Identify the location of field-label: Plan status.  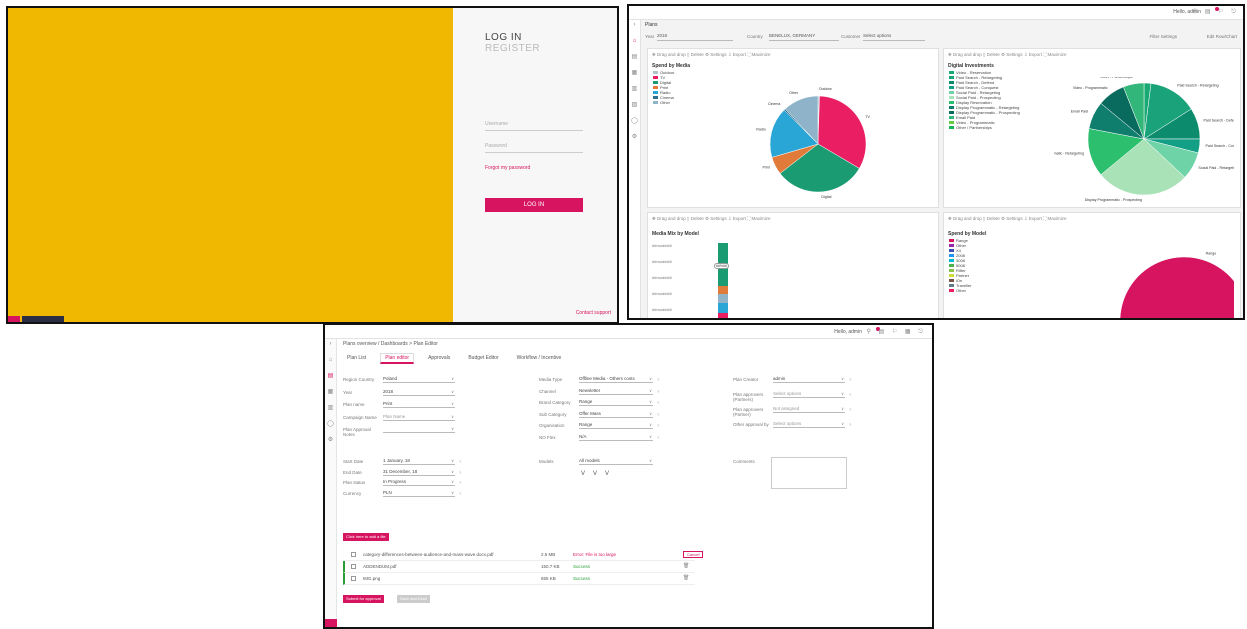
(354, 482).